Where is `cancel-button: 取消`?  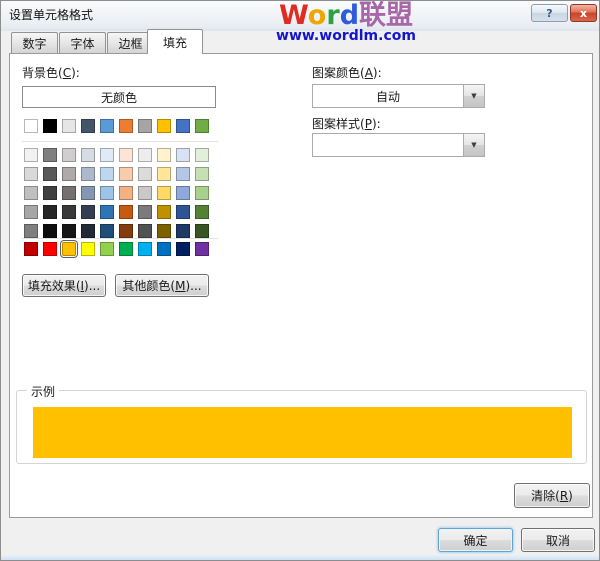
cancel-button: 取消 is located at coordinates (558, 540).